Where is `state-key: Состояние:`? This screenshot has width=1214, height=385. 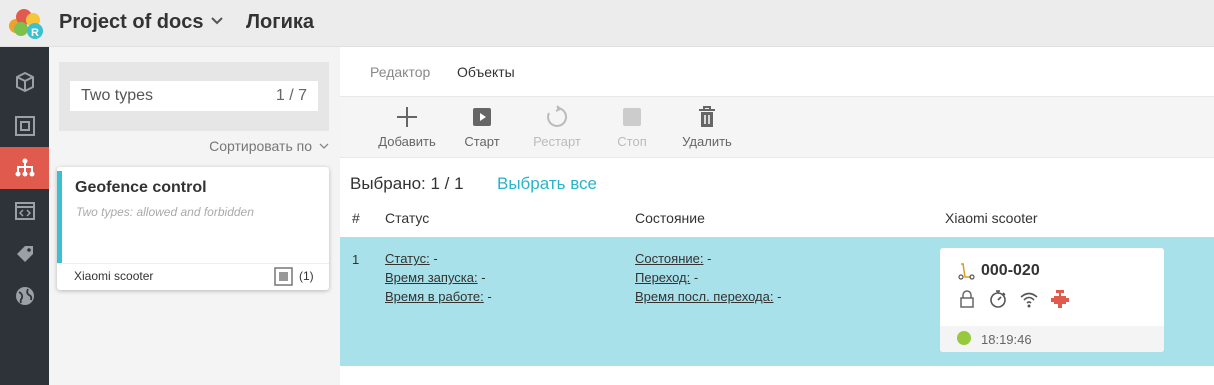 state-key: Состояние: is located at coordinates (669, 258).